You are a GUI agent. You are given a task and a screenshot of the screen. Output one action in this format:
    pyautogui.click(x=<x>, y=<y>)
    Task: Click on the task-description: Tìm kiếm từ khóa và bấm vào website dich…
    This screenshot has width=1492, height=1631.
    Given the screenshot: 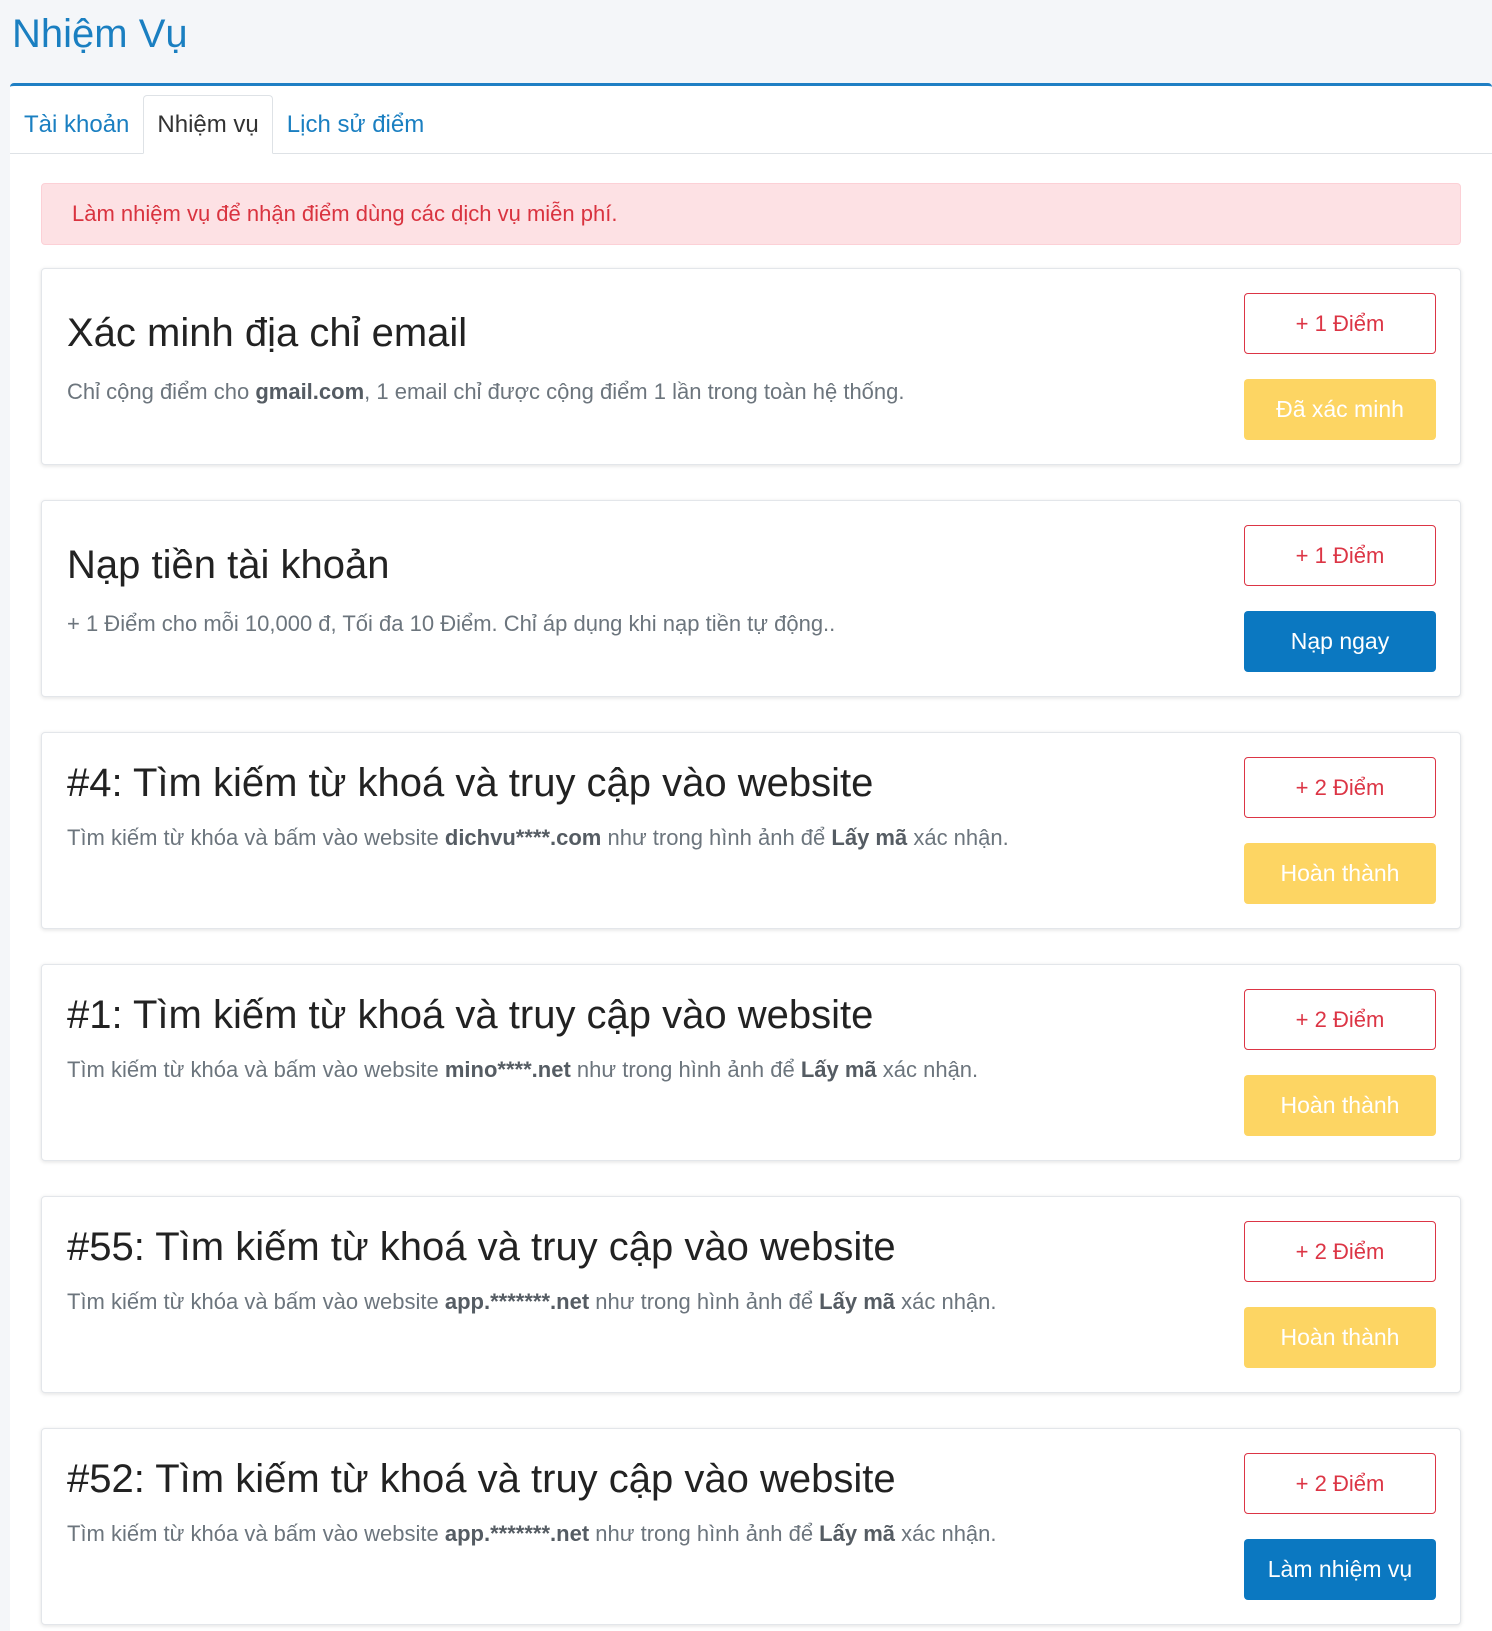 What is the action you would take?
    pyautogui.click(x=538, y=837)
    